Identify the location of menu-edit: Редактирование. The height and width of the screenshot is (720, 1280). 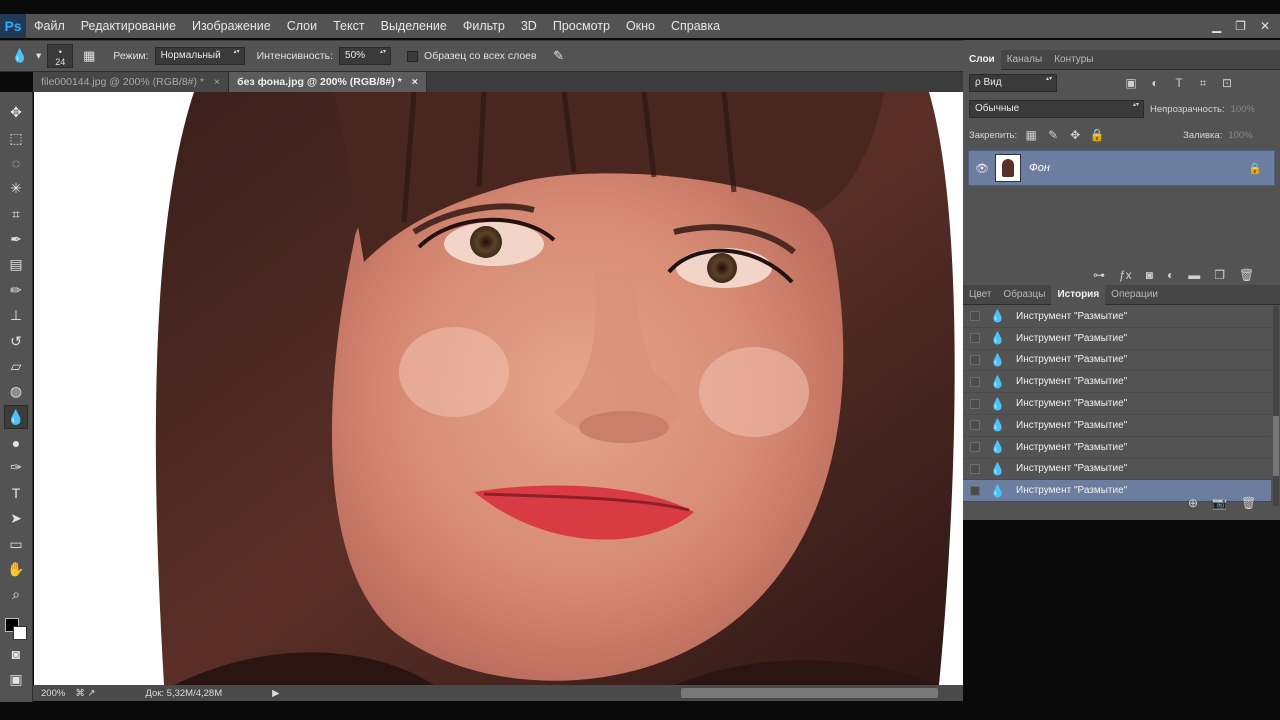
(128, 26).